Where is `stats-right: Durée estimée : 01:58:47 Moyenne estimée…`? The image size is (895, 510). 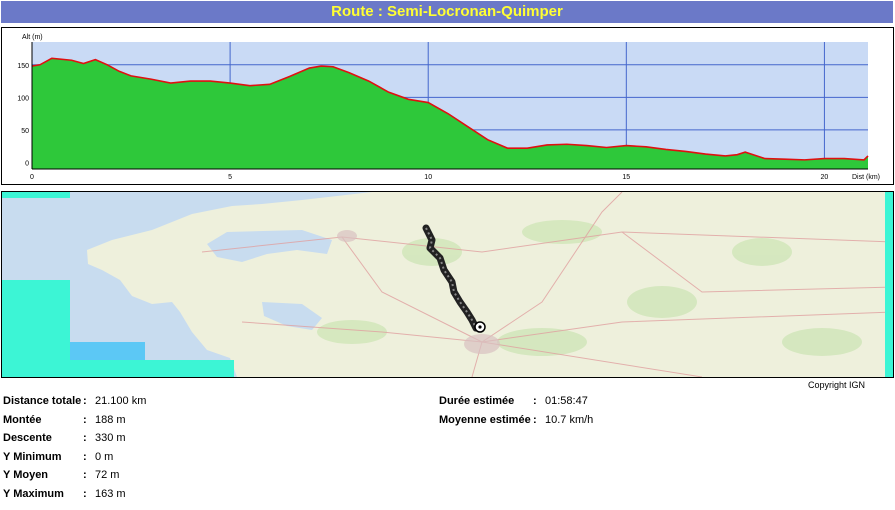 stats-right: Durée estimée : 01:58:47 Moyenne estimée… is located at coordinates (589, 412).